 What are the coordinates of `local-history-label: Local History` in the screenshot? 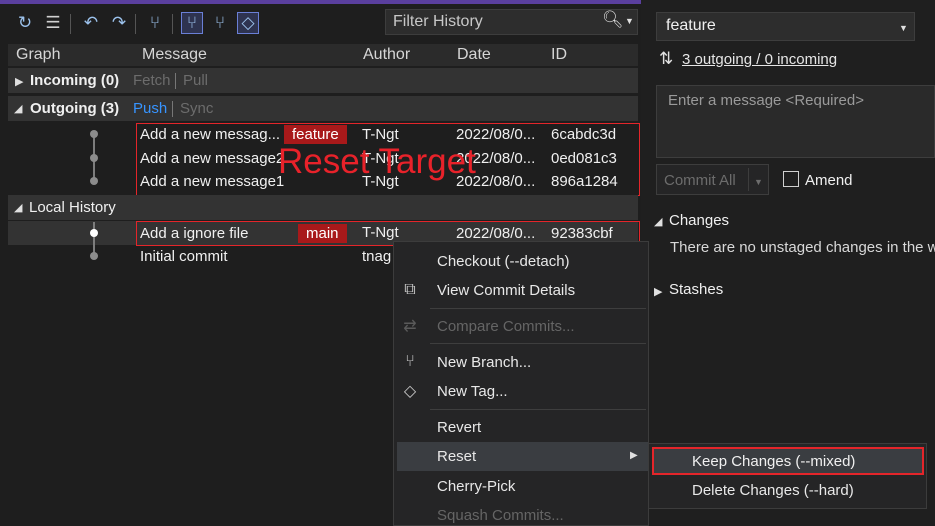 It's located at (72, 207).